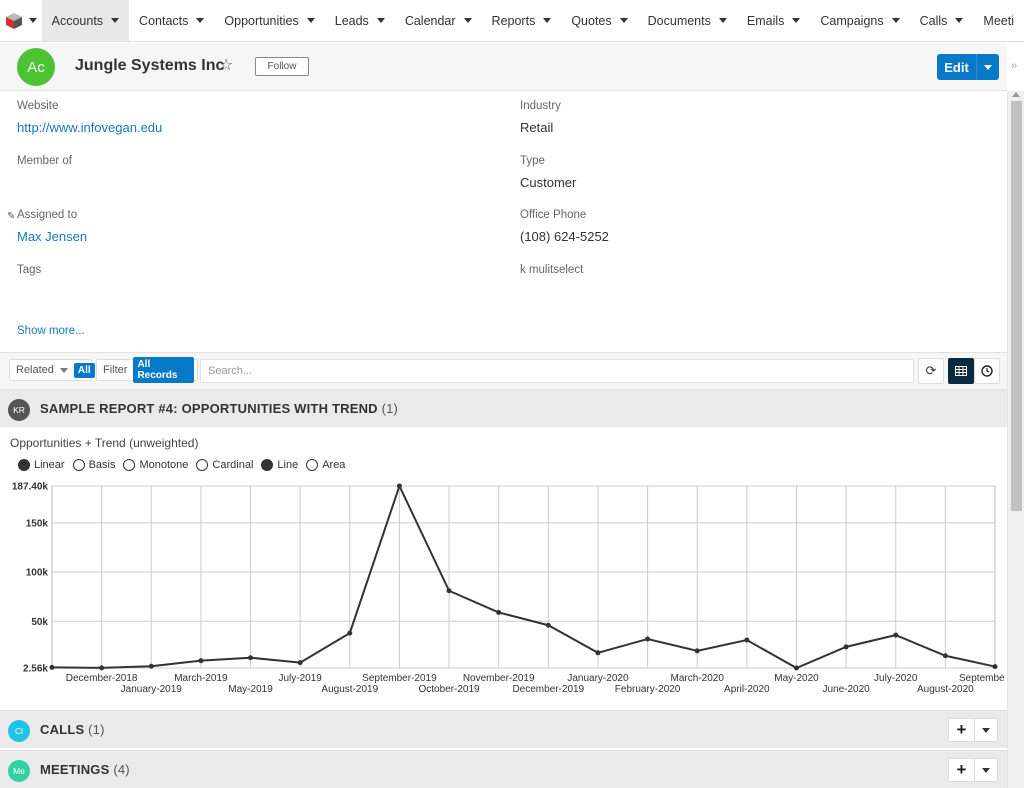 The image size is (1024, 788). Describe the element at coordinates (93, 465) in the screenshot. I see `chart-option-basis: Basis` at that location.